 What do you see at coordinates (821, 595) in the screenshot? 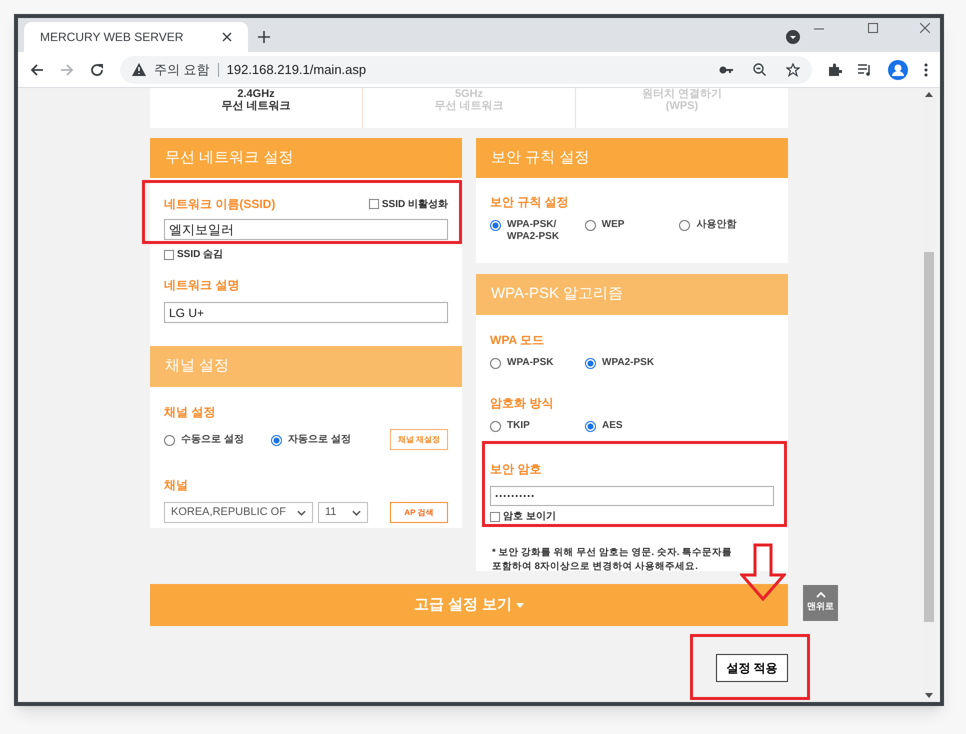
I see `chevron-up-icon` at bounding box center [821, 595].